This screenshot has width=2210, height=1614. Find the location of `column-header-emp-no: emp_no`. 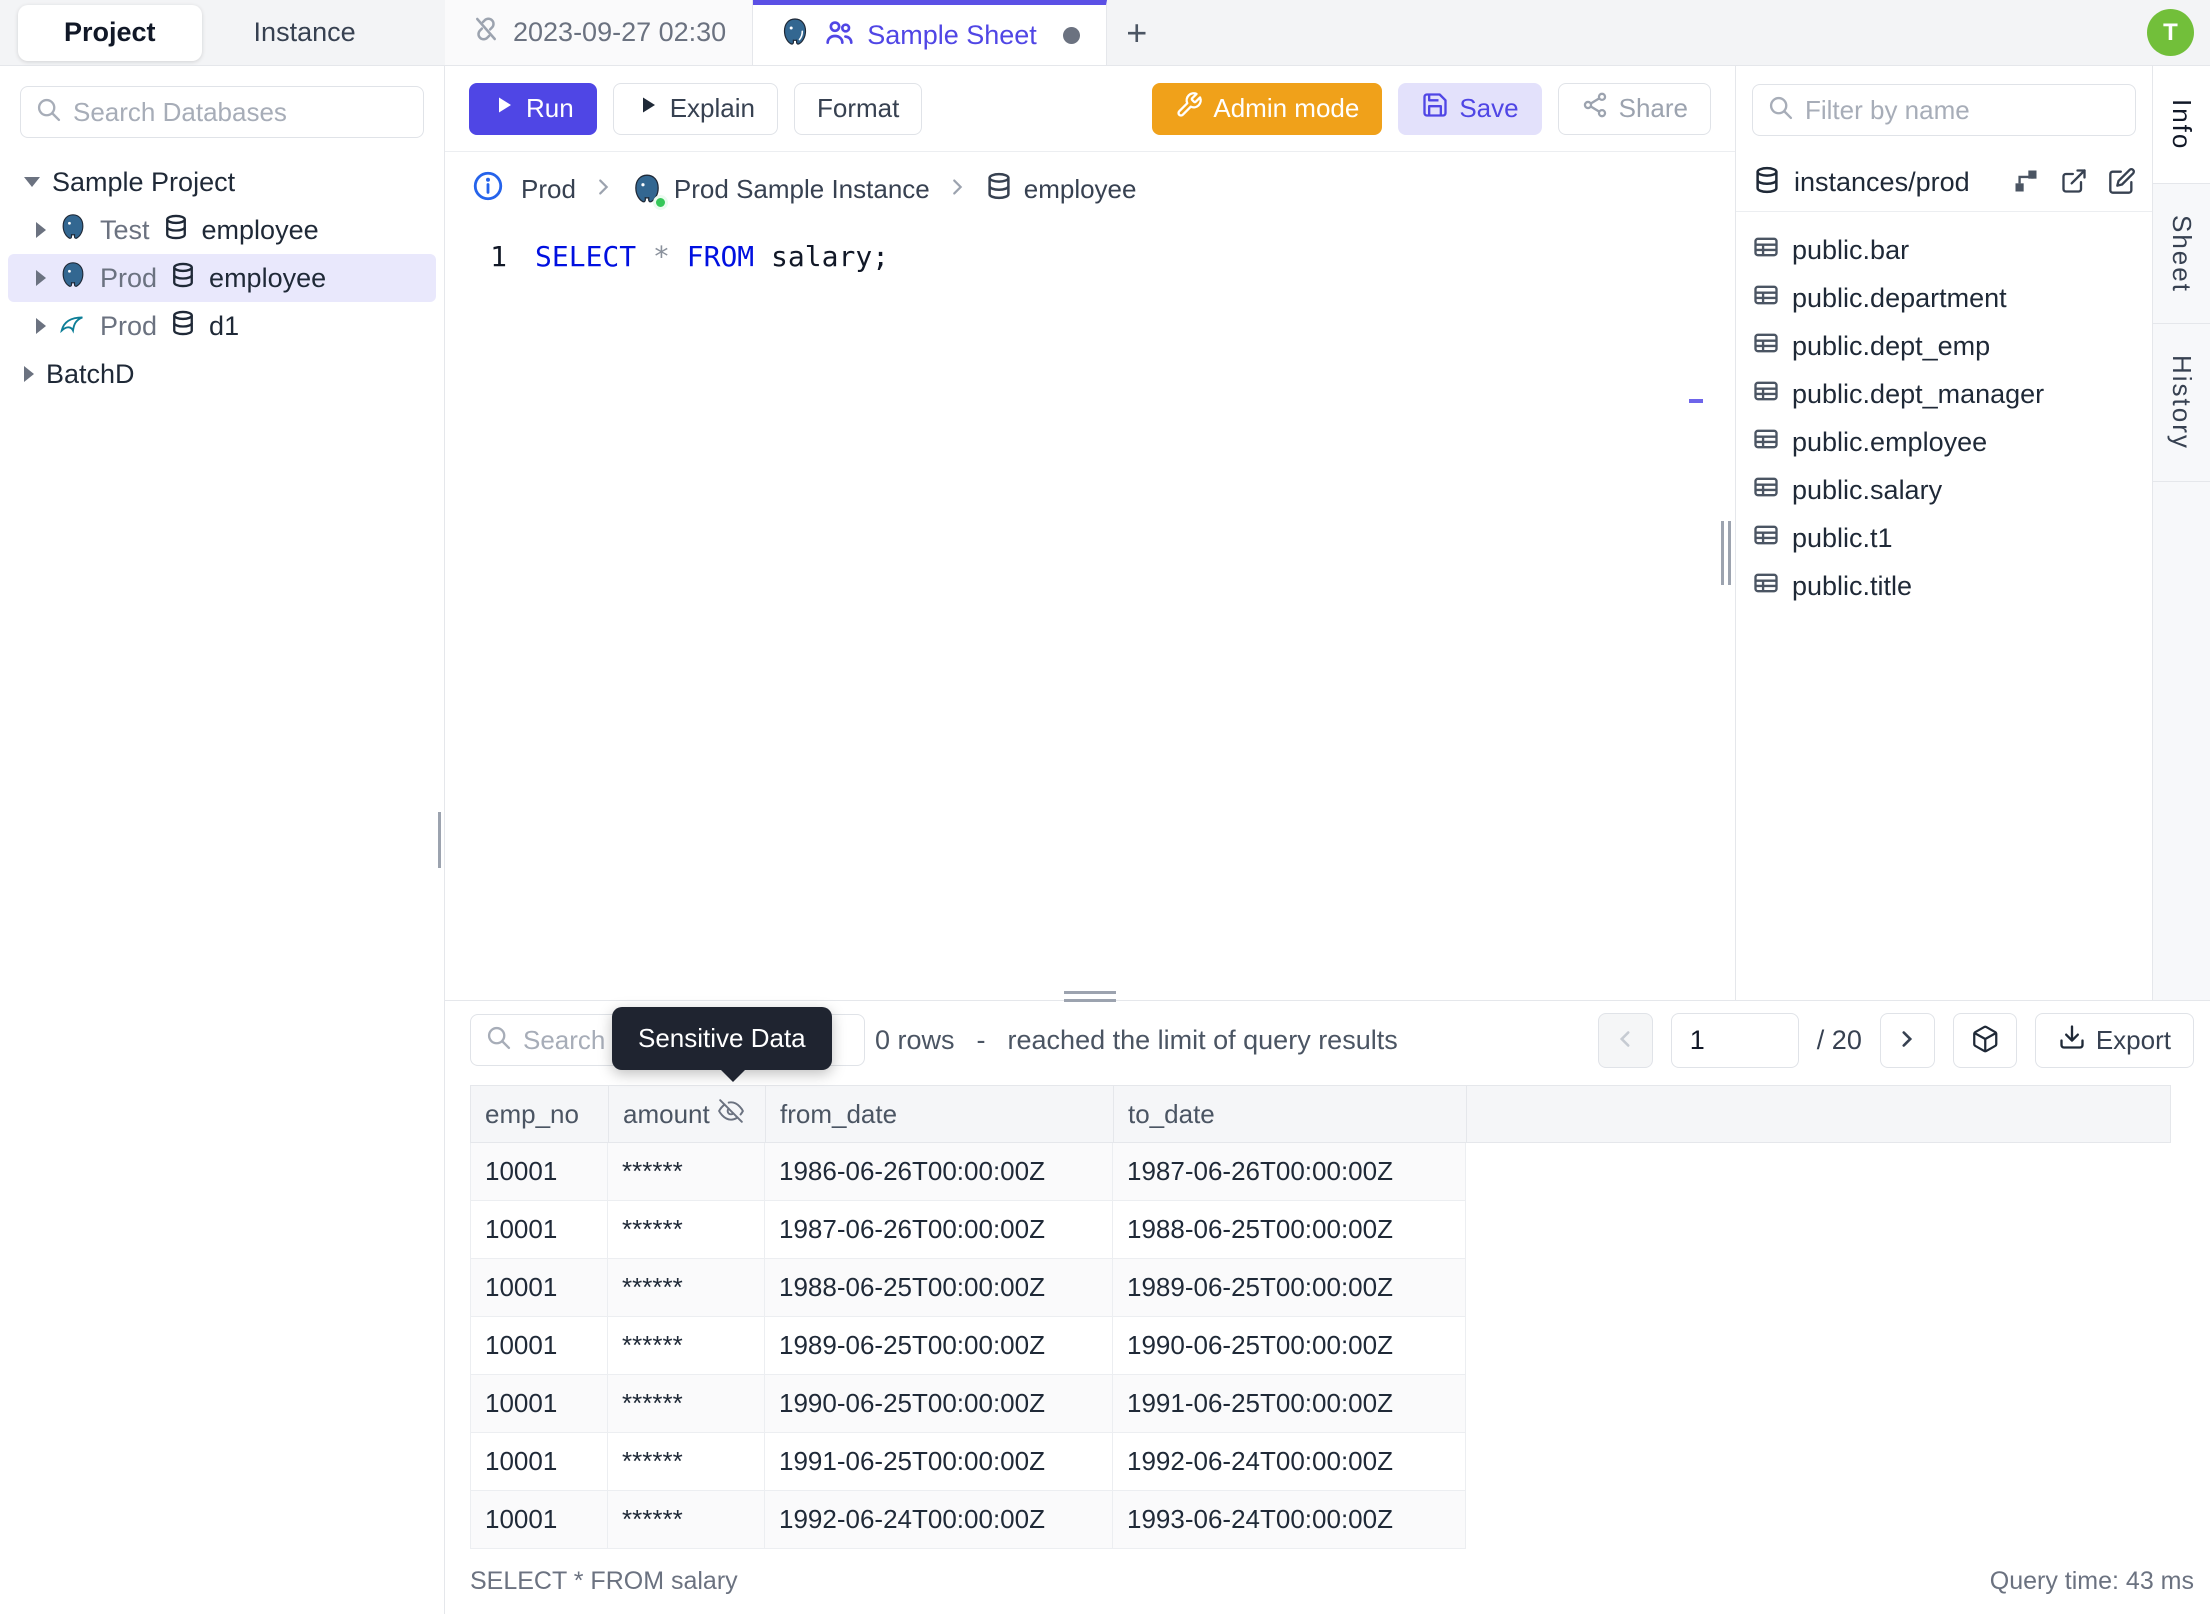

column-header-emp-no: emp_no is located at coordinates (540, 1114).